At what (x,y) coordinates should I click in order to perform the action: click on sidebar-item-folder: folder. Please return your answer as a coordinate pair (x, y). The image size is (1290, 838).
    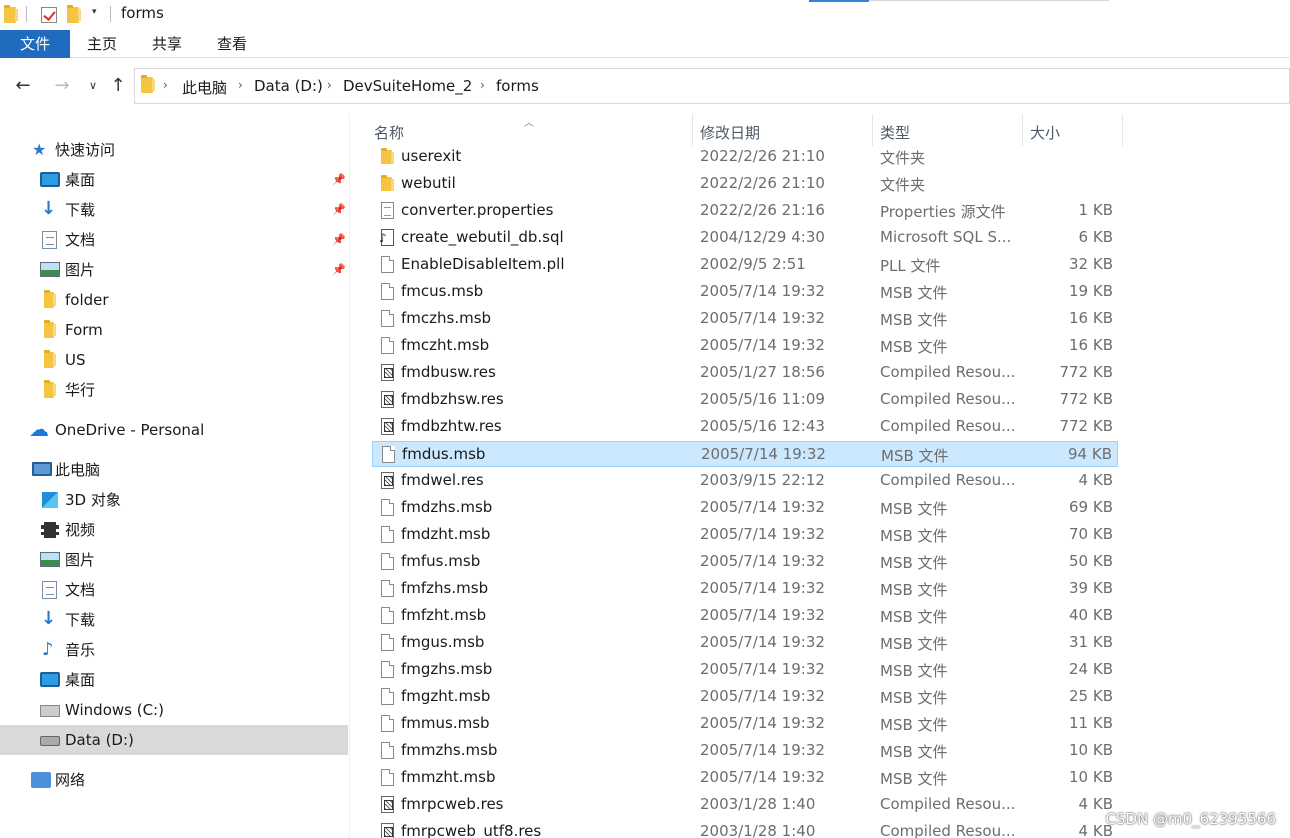
    Looking at the image, I should click on (175, 300).